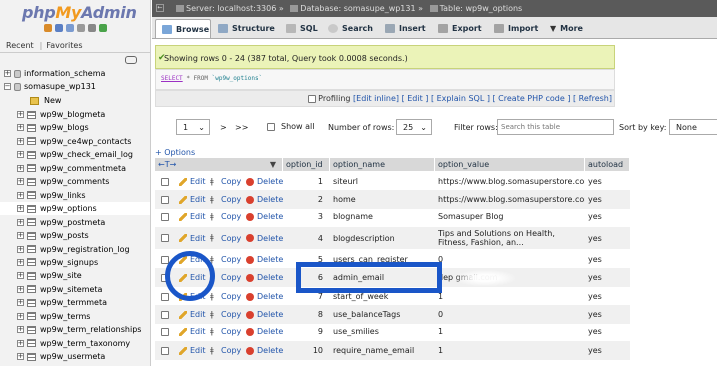 Image resolution: width=717 pixels, height=366 pixels. Describe the element at coordinates (383, 181) in the screenshot. I see `cell-option-name: siteurl` at that location.